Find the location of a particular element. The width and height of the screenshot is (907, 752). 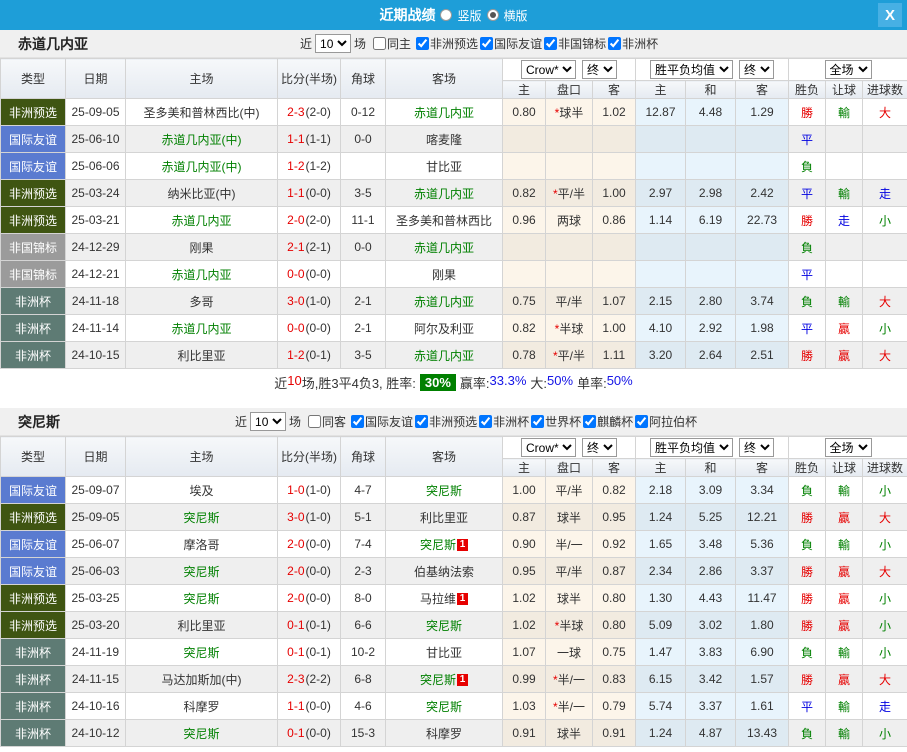

avg-draw: 2.64 is located at coordinates (711, 355).